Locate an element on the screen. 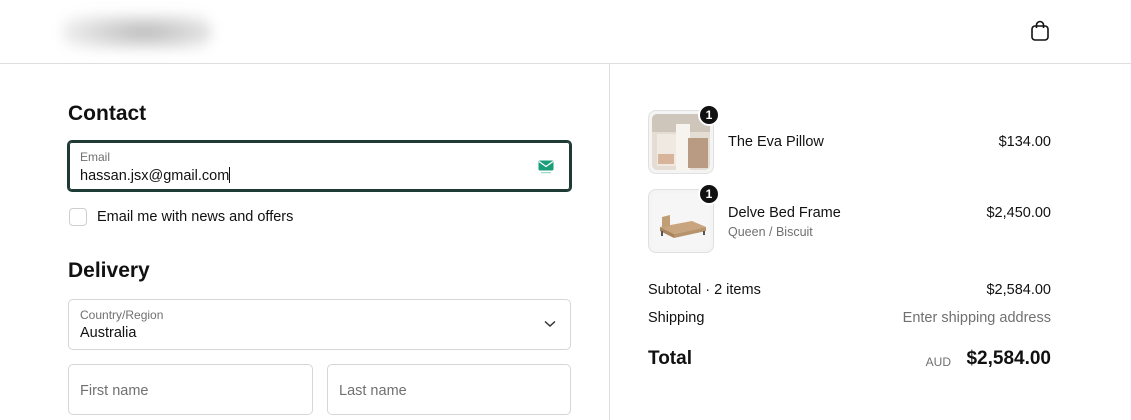  chevron-down-icon is located at coordinates (550, 324).